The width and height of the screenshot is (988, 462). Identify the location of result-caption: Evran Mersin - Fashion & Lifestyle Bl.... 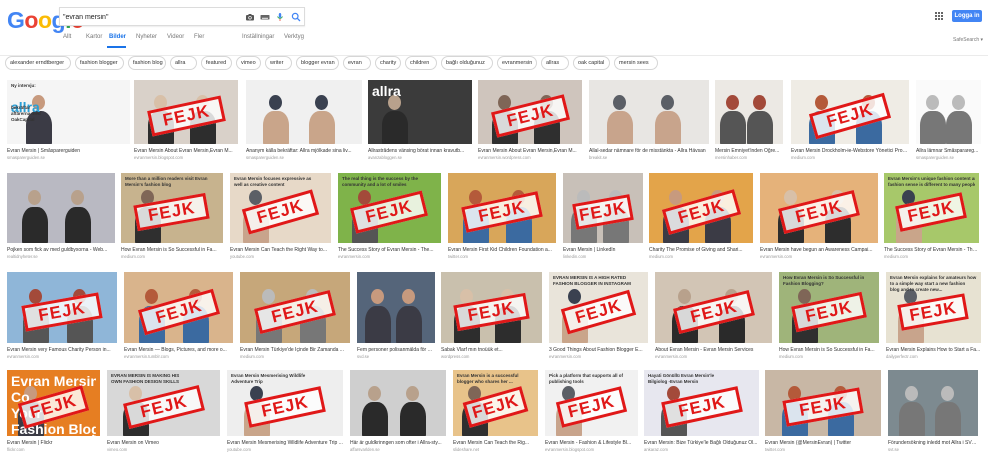
(591, 443).